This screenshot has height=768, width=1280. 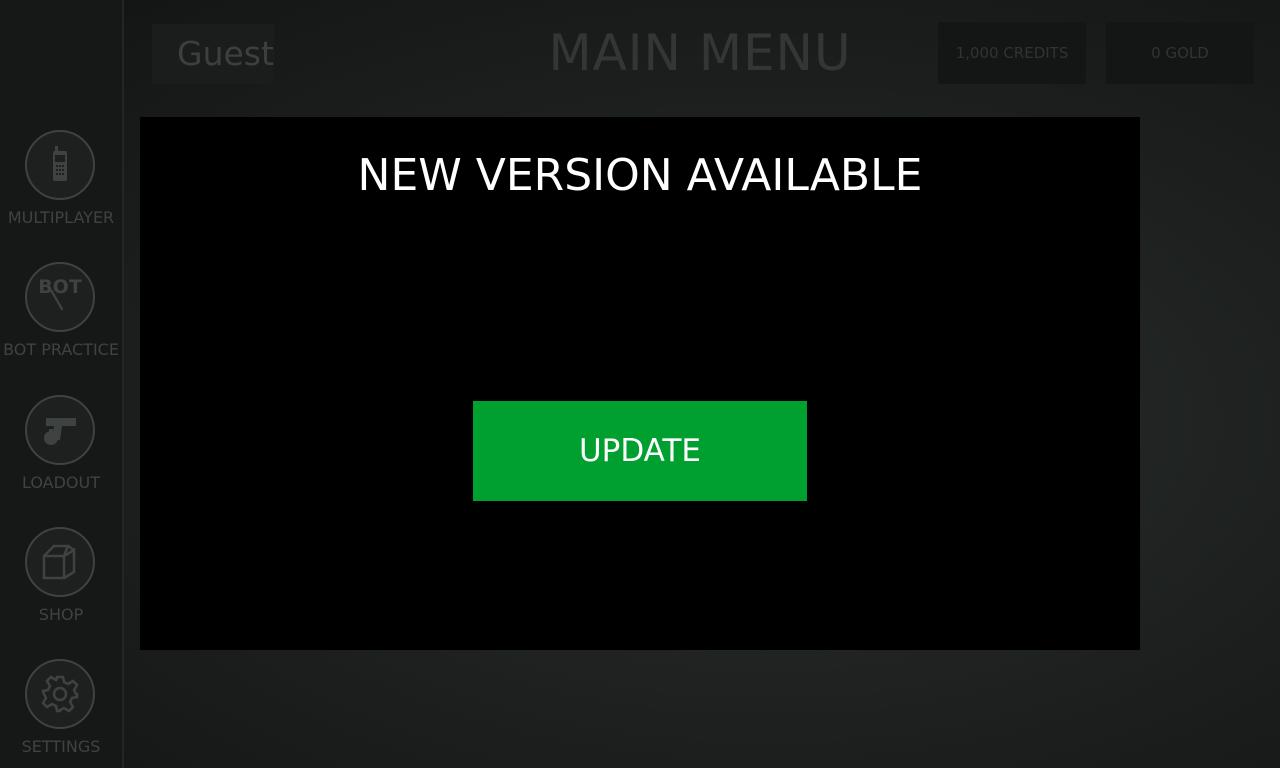 I want to click on page-title: MAIN MENU, so click(x=700, y=53).